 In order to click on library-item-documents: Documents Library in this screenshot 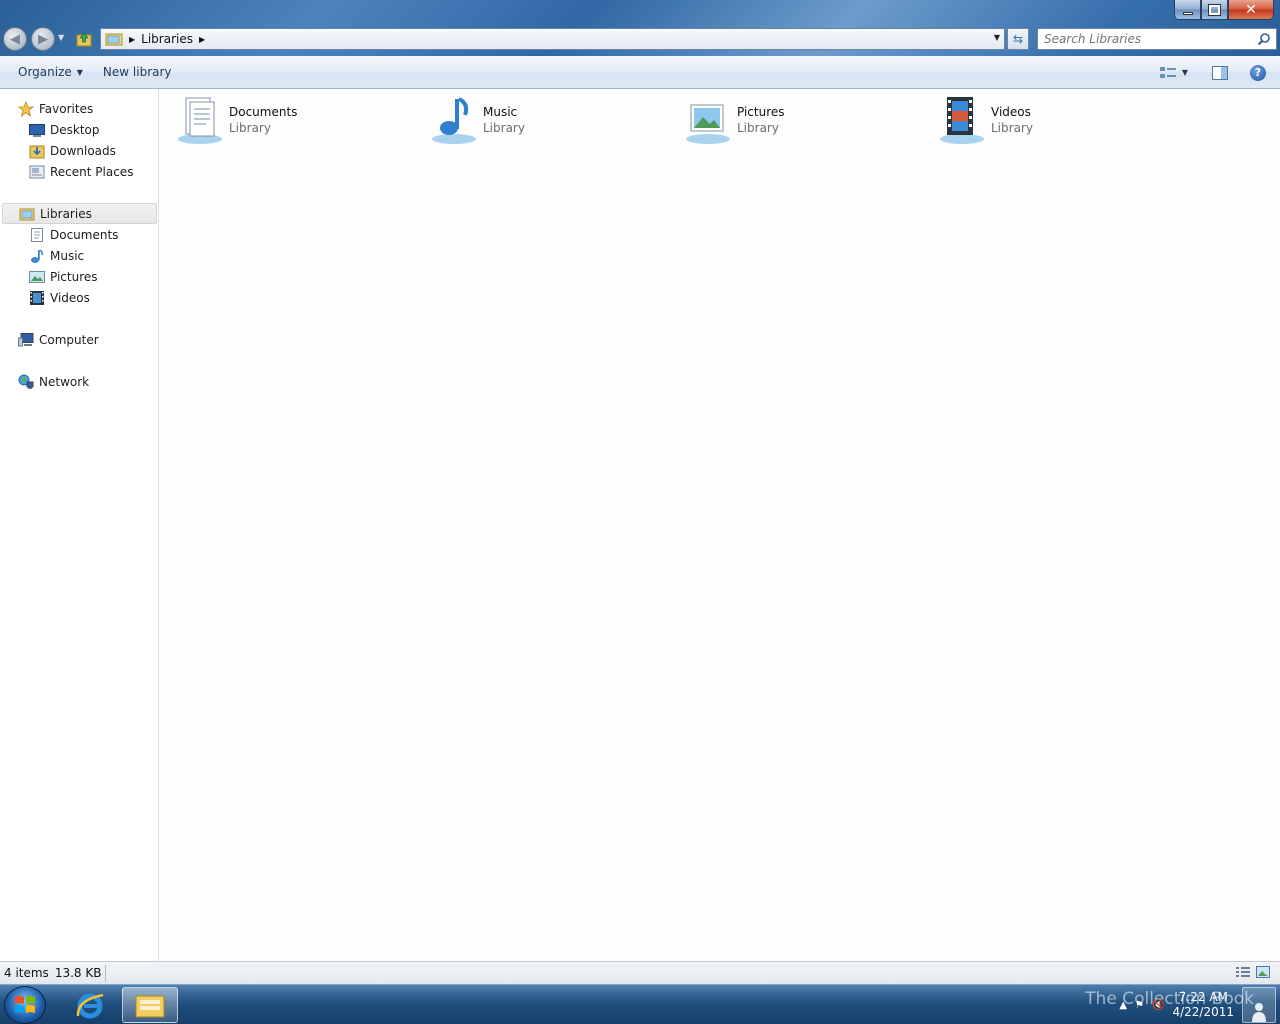, I will do `click(236, 121)`.